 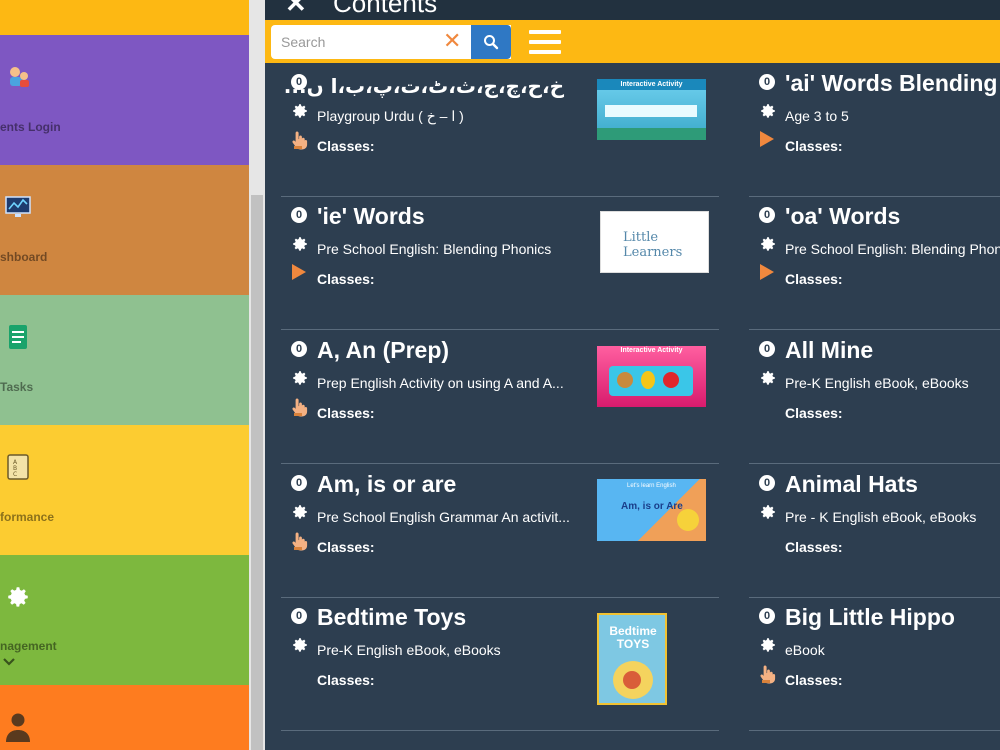 What do you see at coordinates (409, 650) in the screenshot?
I see `card-subtitle: Pre-K English eBook, eBooks` at bounding box center [409, 650].